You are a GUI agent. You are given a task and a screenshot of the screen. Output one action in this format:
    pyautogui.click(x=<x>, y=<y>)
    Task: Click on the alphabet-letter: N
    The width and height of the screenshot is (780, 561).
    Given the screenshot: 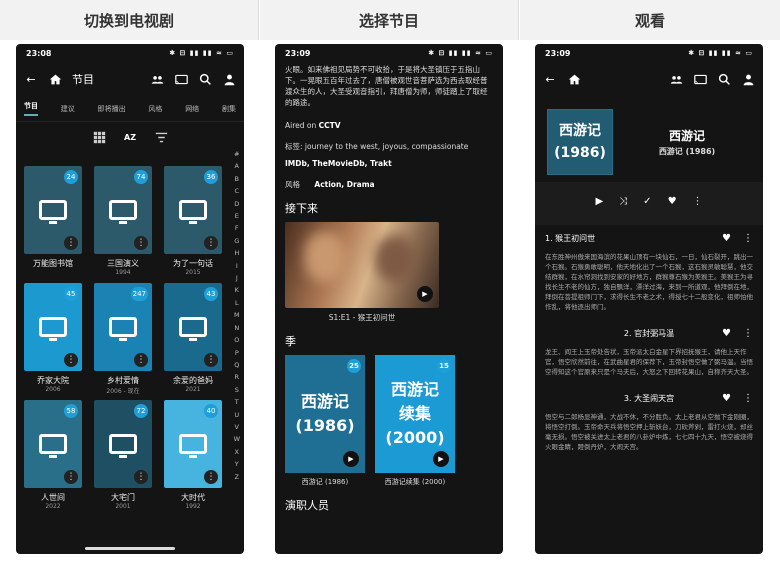 What is the action you would take?
    pyautogui.click(x=237, y=328)
    